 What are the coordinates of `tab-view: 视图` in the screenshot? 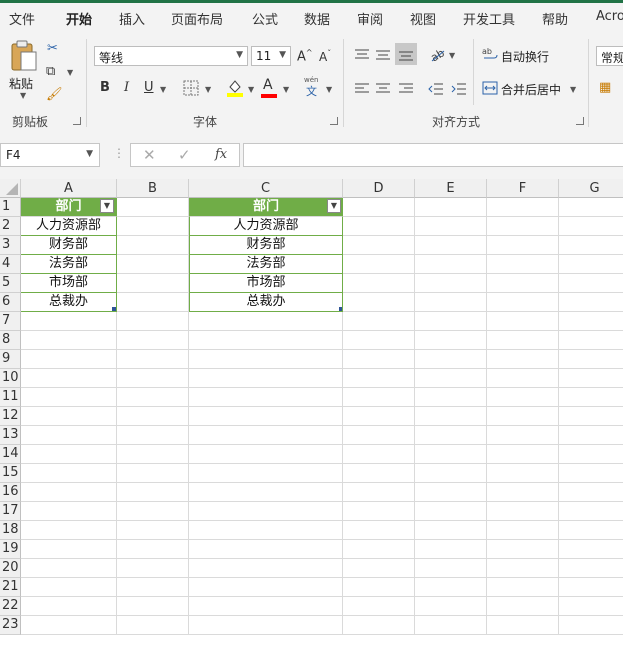 It's located at (423, 18).